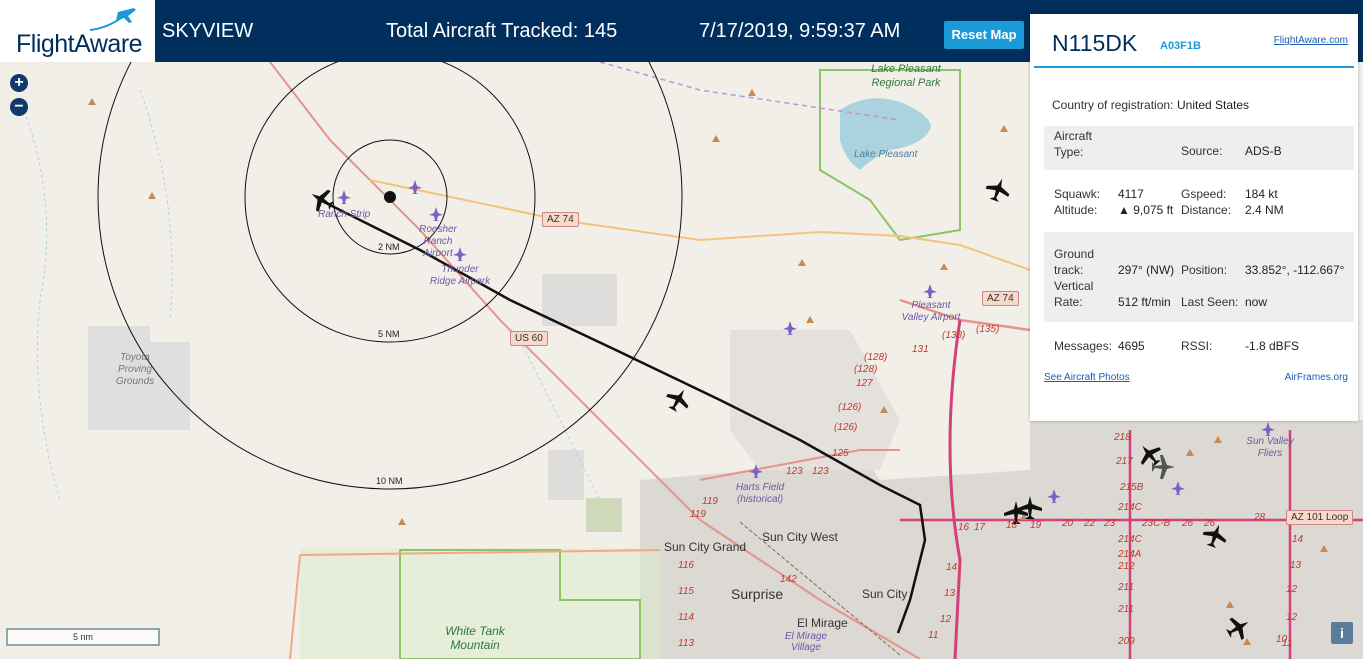 This screenshot has height=659, width=1363. What do you see at coordinates (1260, 517) in the screenshot?
I see `exit-label: 28` at bounding box center [1260, 517].